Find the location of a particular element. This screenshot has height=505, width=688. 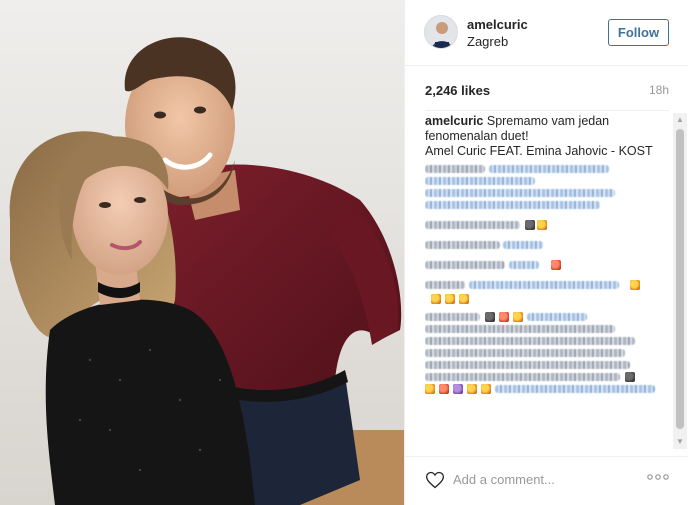

comment-footer is located at coordinates (546, 480).